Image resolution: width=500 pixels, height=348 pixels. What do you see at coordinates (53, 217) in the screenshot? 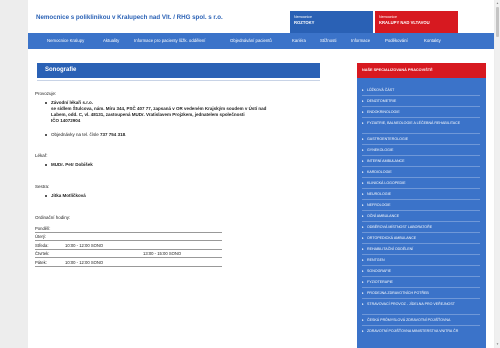
I see `hours-label: Ordinační hodiny:` at bounding box center [53, 217].